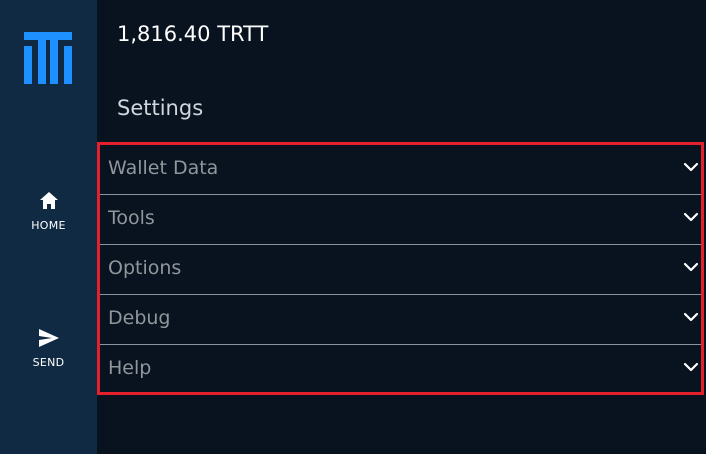  Describe the element at coordinates (139, 318) in the screenshot. I see `settings-item-label: Debug` at that location.